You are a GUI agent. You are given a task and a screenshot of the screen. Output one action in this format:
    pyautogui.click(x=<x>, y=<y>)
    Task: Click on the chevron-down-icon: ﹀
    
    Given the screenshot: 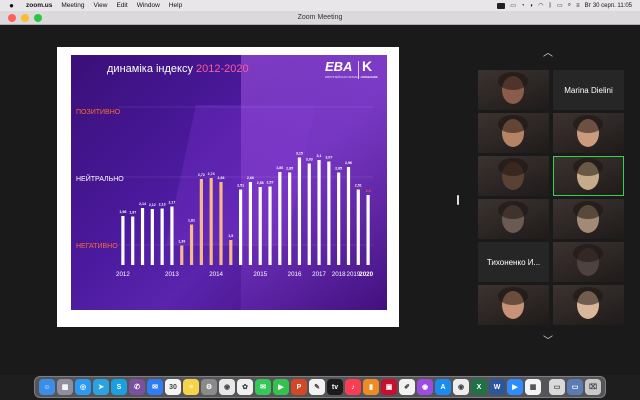 What is the action you would take?
    pyautogui.click(x=548, y=339)
    